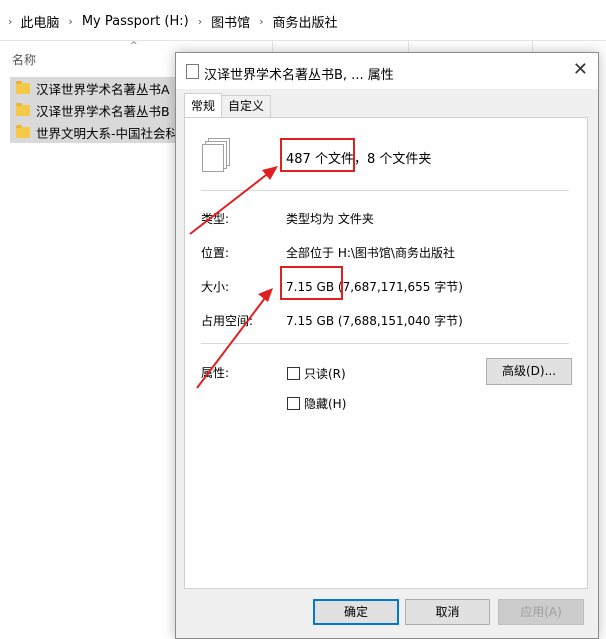 The height and width of the screenshot is (639, 606). I want to click on folder-count: 8 个文件夹, so click(399, 159).